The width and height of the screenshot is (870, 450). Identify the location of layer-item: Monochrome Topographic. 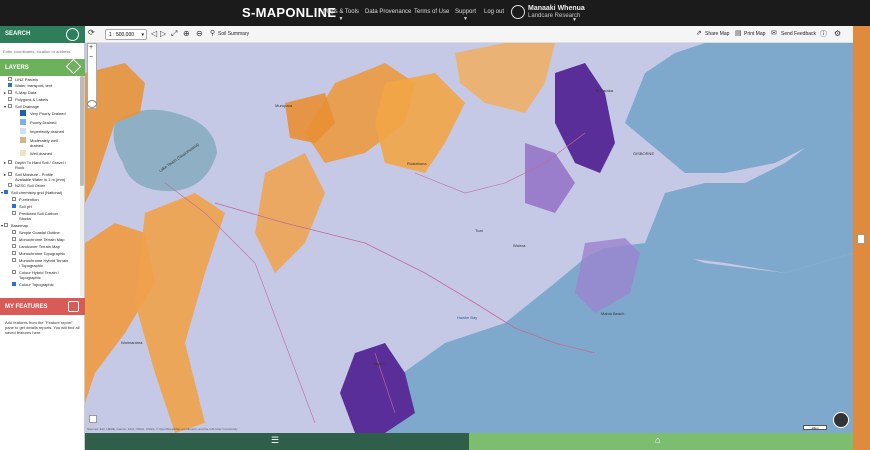
(38, 253).